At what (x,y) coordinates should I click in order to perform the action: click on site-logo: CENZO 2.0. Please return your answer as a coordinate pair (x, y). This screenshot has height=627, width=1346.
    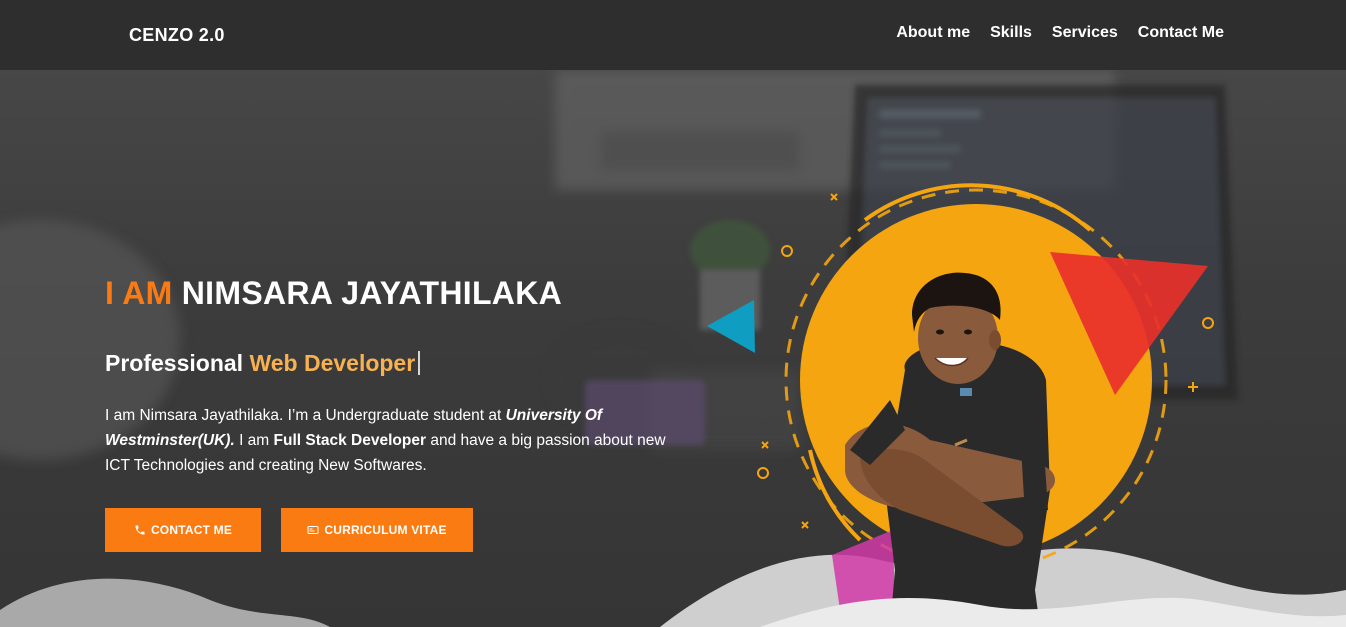
    Looking at the image, I should click on (177, 35).